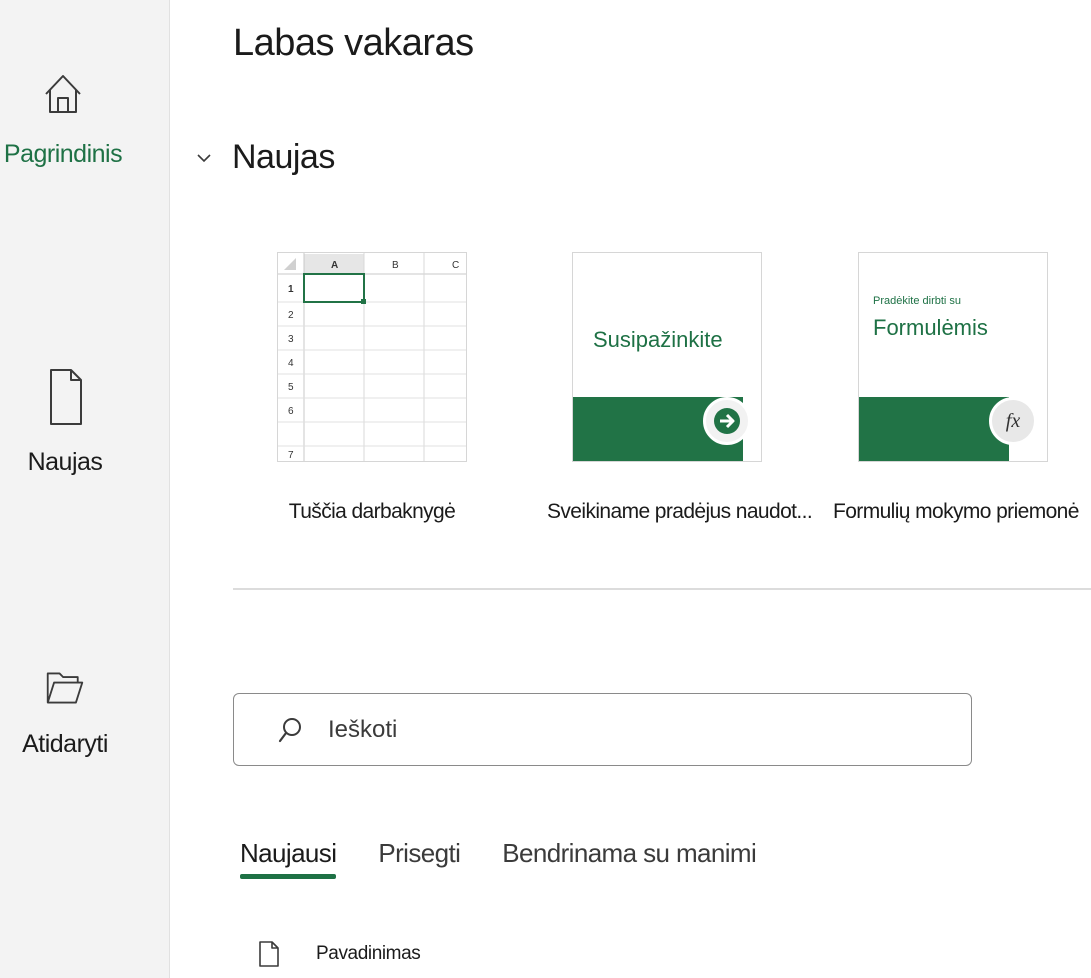 This screenshot has height=978, width=1091. Describe the element at coordinates (372, 511) in the screenshot. I see `template-label: Tuščia darbaknygė` at that location.